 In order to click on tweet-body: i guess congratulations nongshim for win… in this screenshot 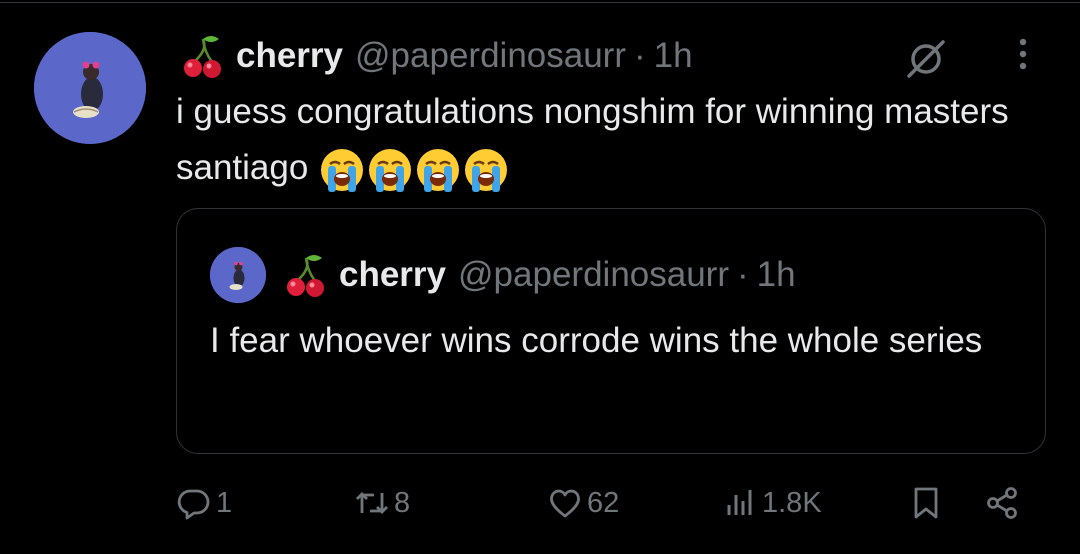, I will do `click(592, 139)`.